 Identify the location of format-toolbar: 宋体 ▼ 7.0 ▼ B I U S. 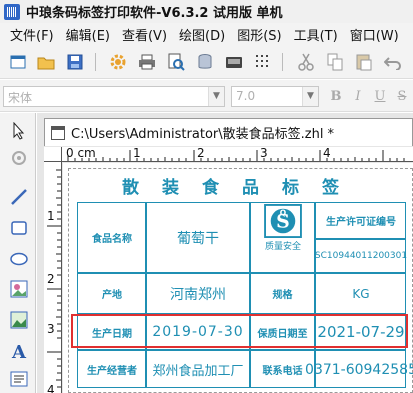
(206, 96).